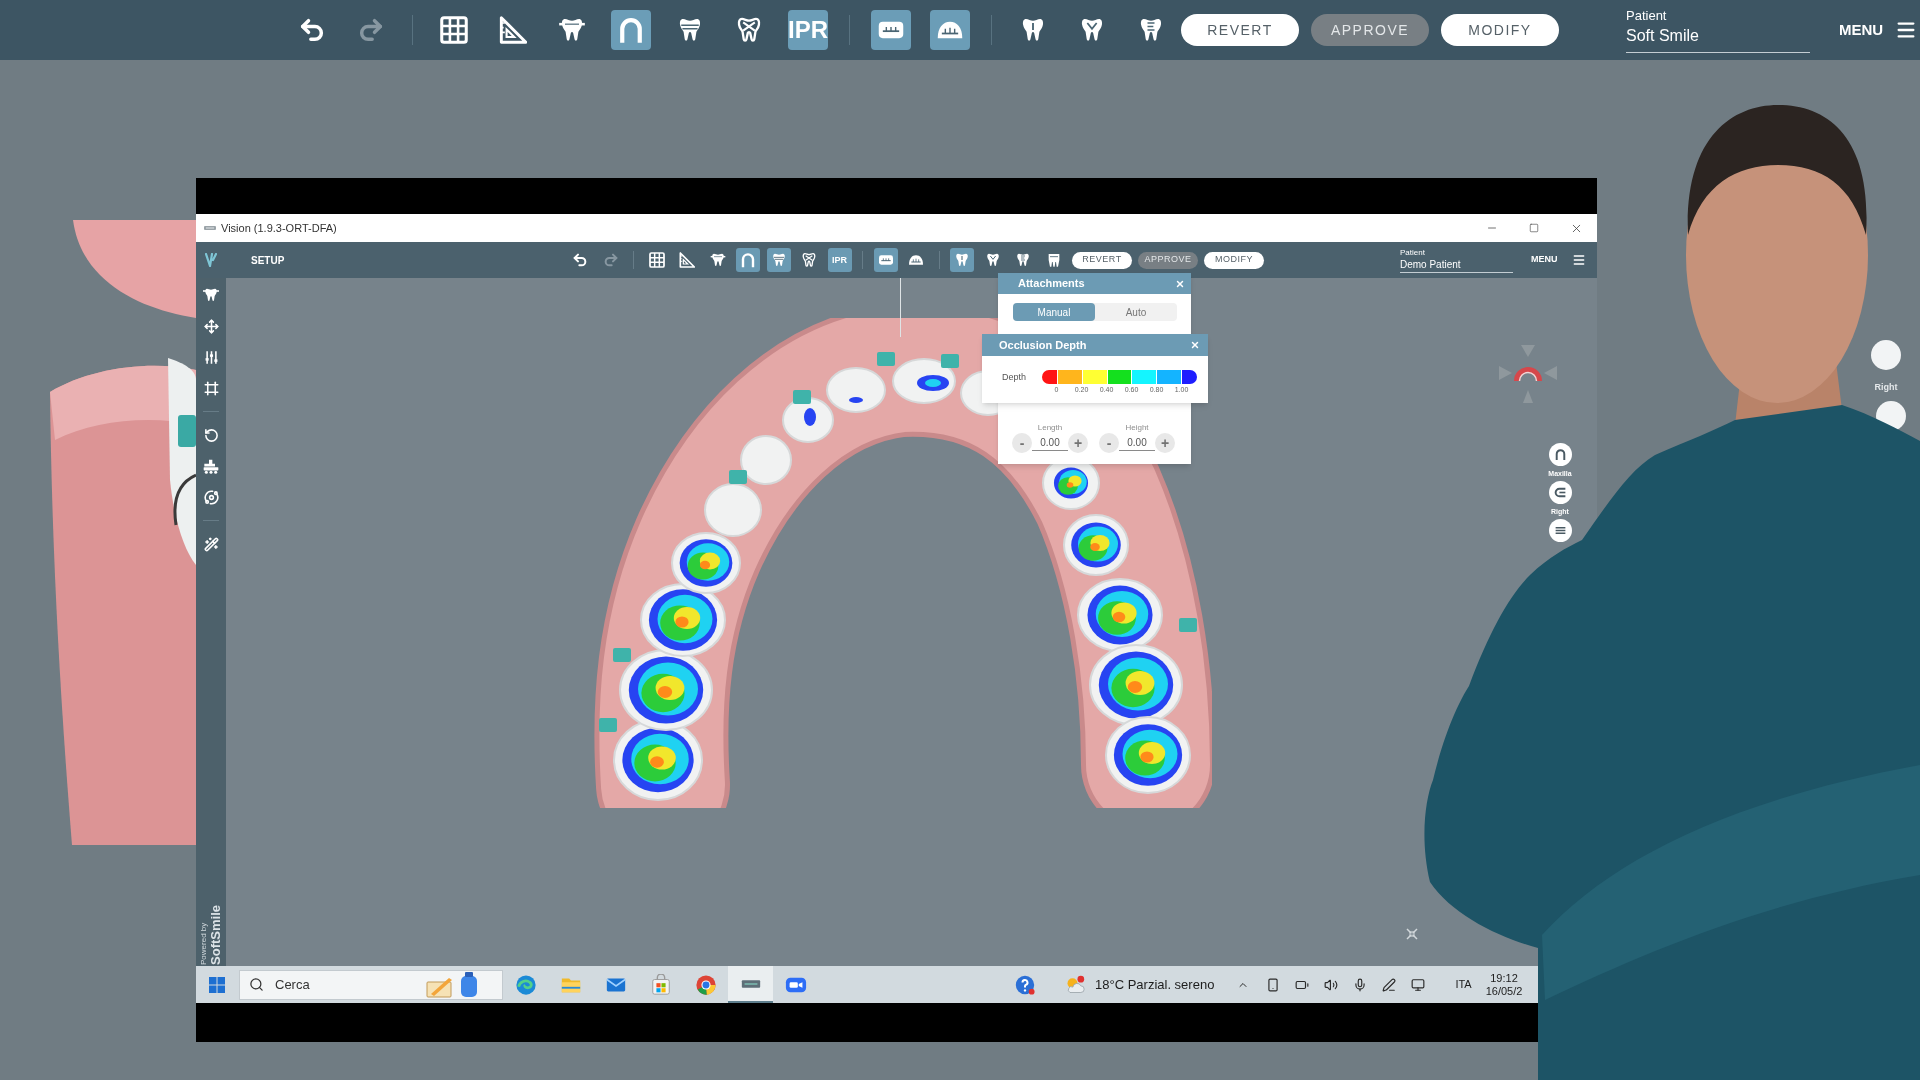  I want to click on patient-name: Soft Smile, so click(1718, 38).